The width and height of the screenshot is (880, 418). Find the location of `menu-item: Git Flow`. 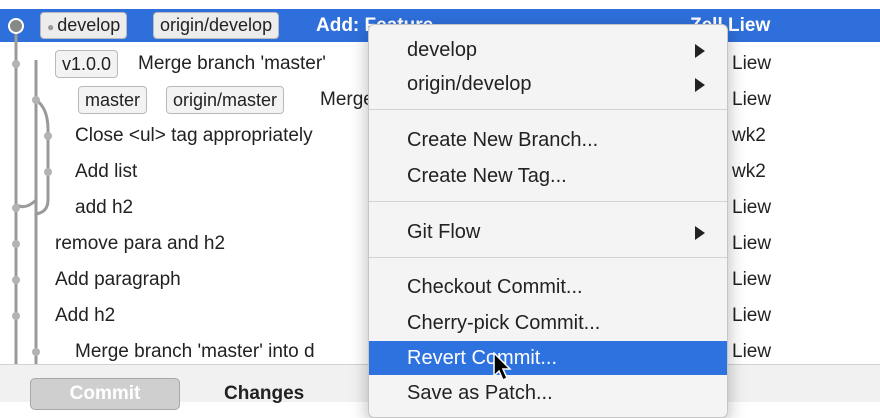

menu-item: Git Flow is located at coordinates (548, 232).